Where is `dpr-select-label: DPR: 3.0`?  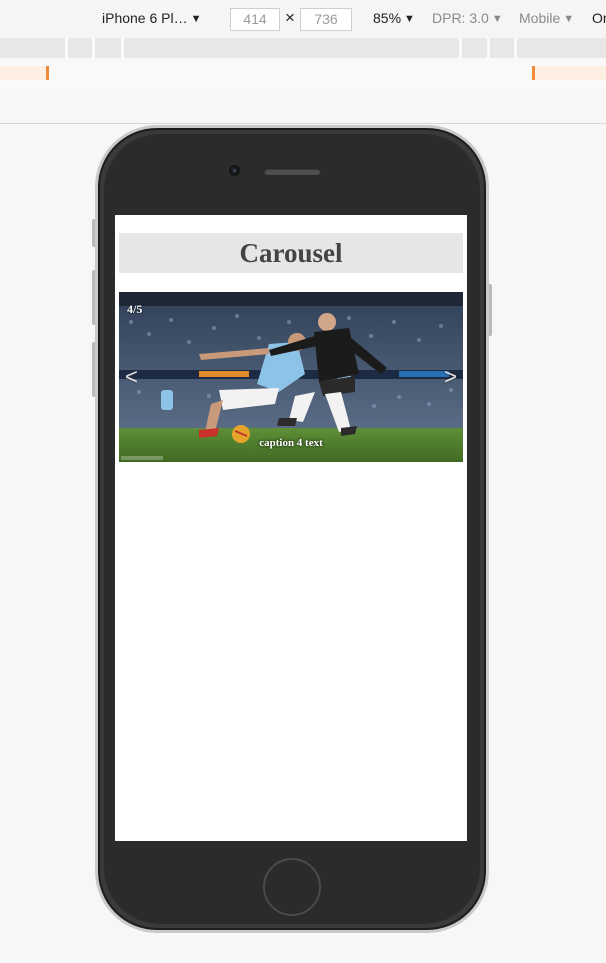
dpr-select-label: DPR: 3.0 is located at coordinates (460, 18).